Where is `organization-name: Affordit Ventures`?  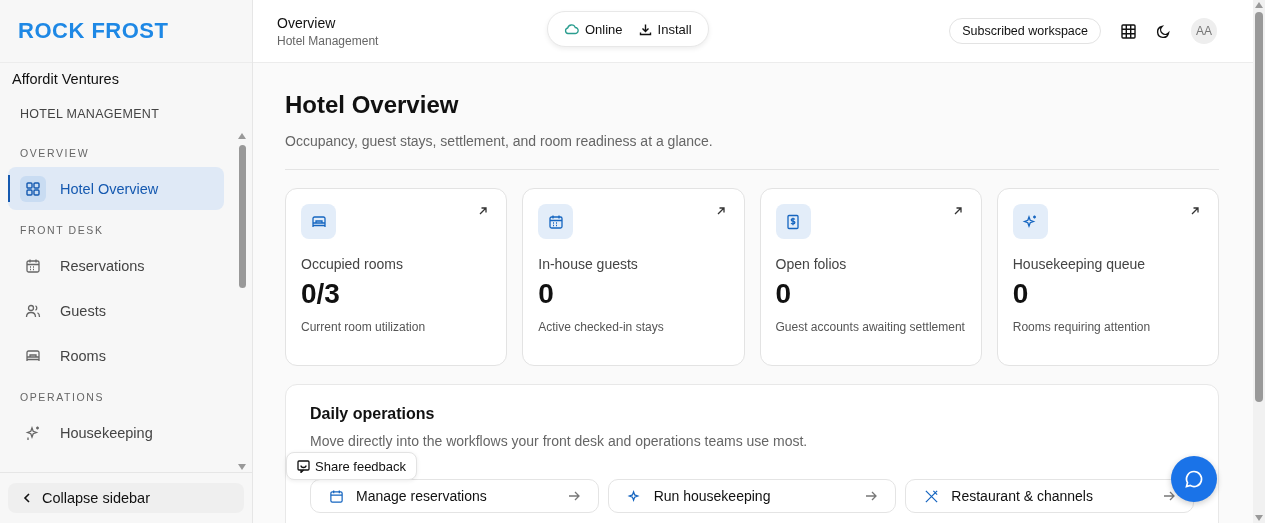 organization-name: Affordit Ventures is located at coordinates (65, 78).